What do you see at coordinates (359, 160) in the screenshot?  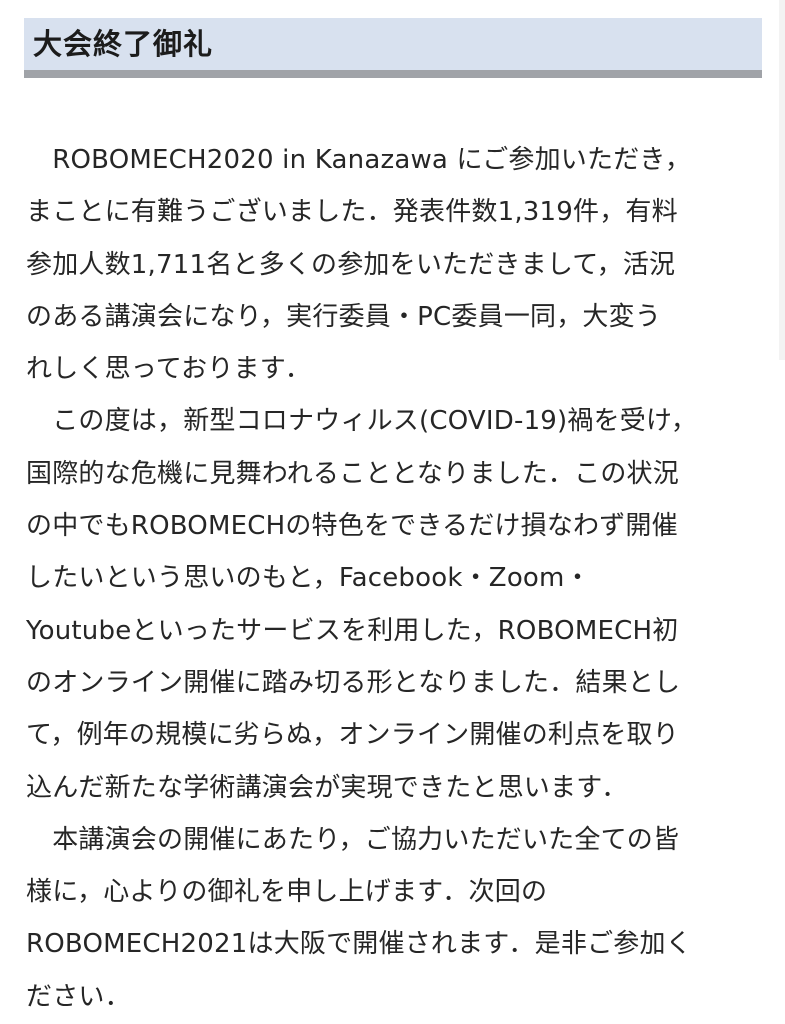 I see `body-line: ROBOMECH2020 in Kanazawa にご参加いただき，` at bounding box center [359, 160].